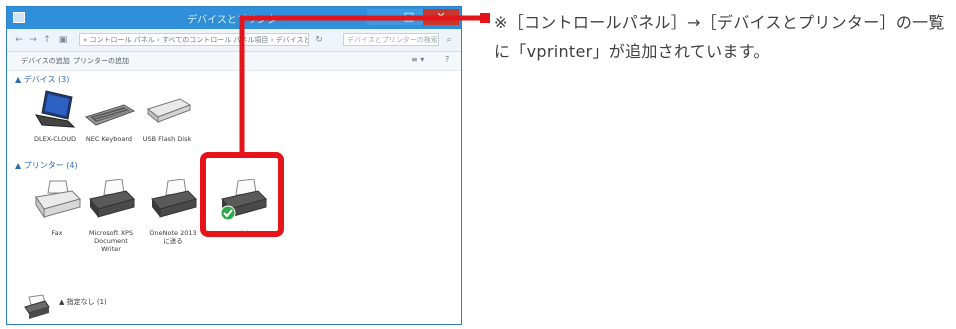 This screenshot has height=329, width=956. Describe the element at coordinates (485, 18) in the screenshot. I see `callout-endpoint` at that location.